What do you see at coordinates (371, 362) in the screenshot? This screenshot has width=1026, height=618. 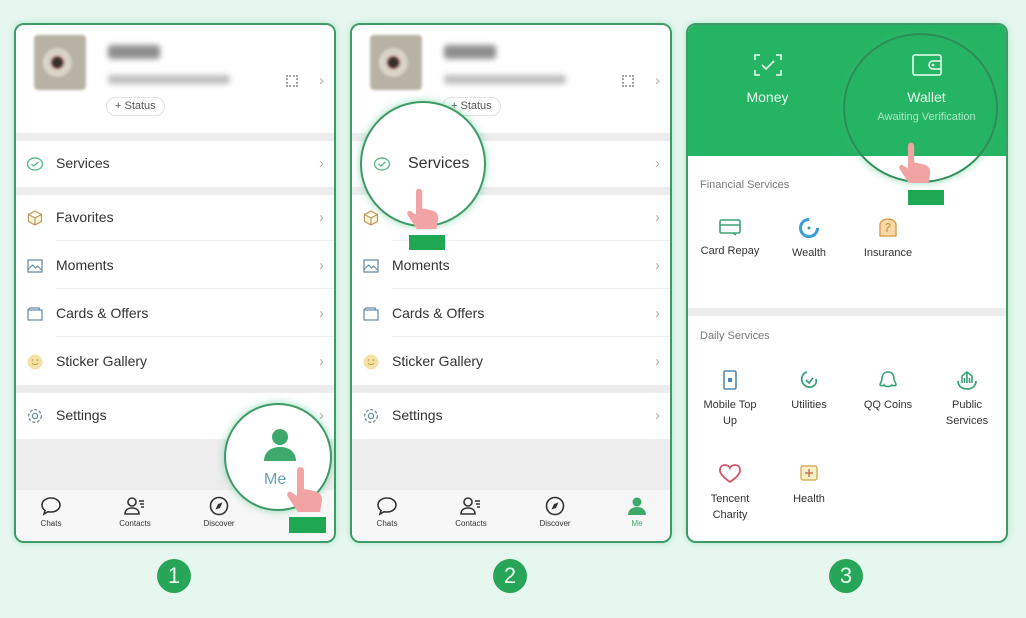 I see `sticker-smiley-icon` at bounding box center [371, 362].